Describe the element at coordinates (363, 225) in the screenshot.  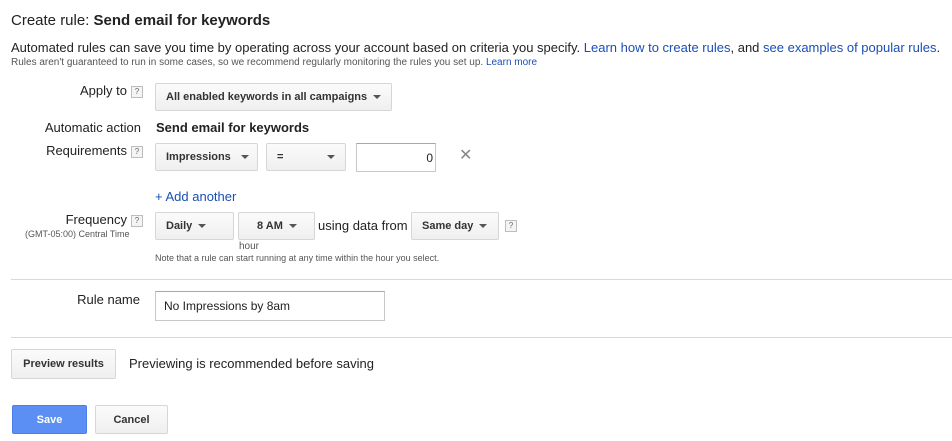
I see `using-data-text: using data from` at that location.